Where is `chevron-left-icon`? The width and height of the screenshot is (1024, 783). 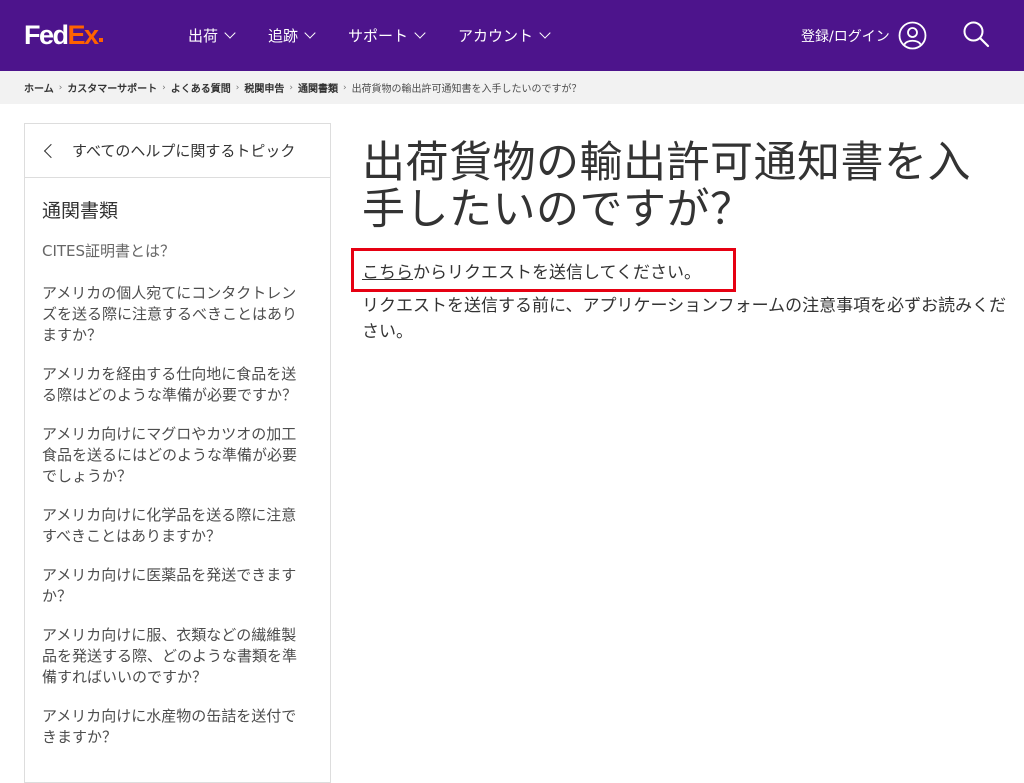
chevron-left-icon is located at coordinates (51, 150).